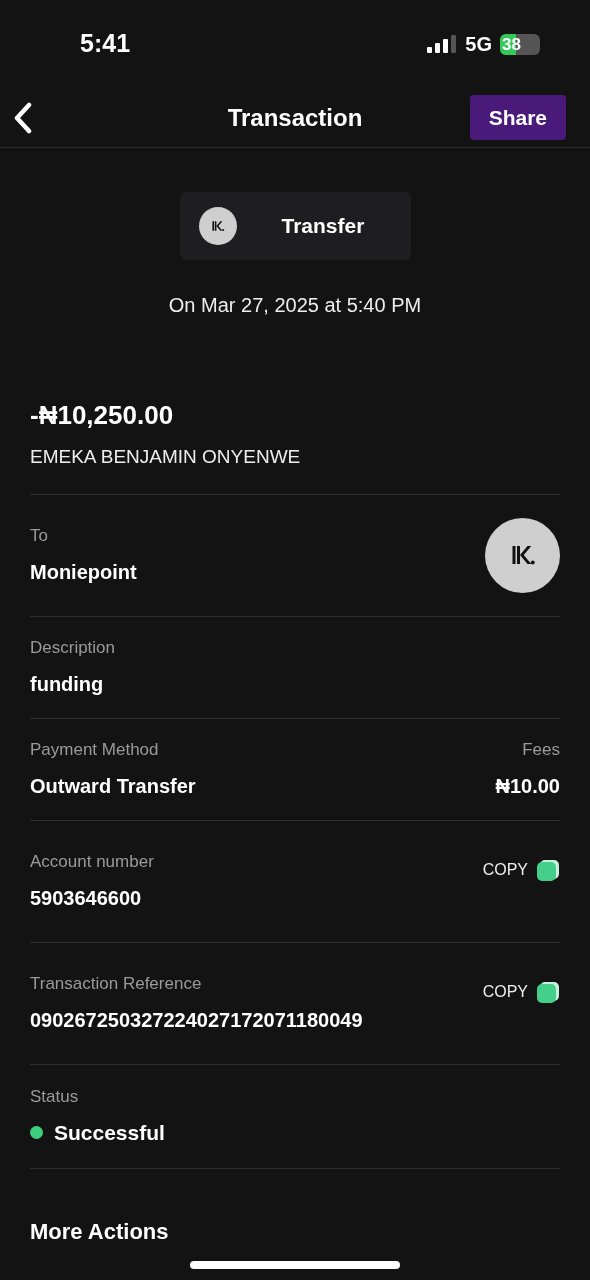 The image size is (590, 1280). I want to click on status-value: Successful, so click(109, 1133).